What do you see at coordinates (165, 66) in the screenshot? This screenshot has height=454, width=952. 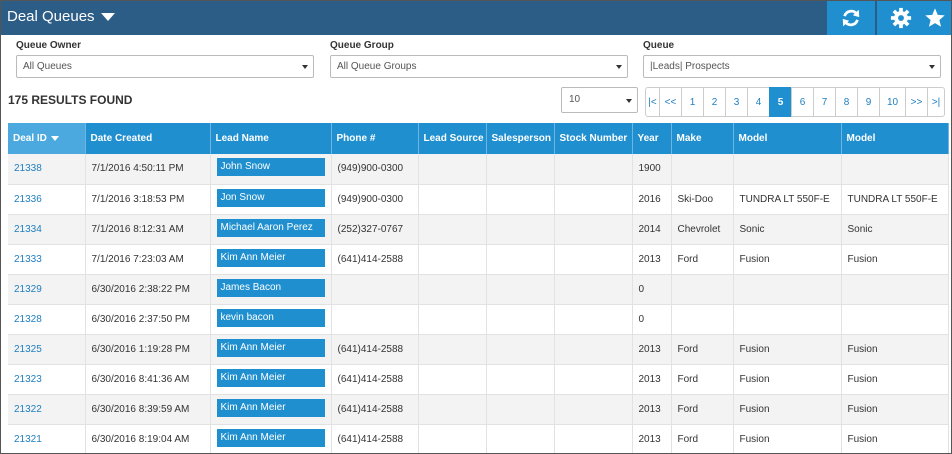 I see `queue-owner-select: All Queues` at bounding box center [165, 66].